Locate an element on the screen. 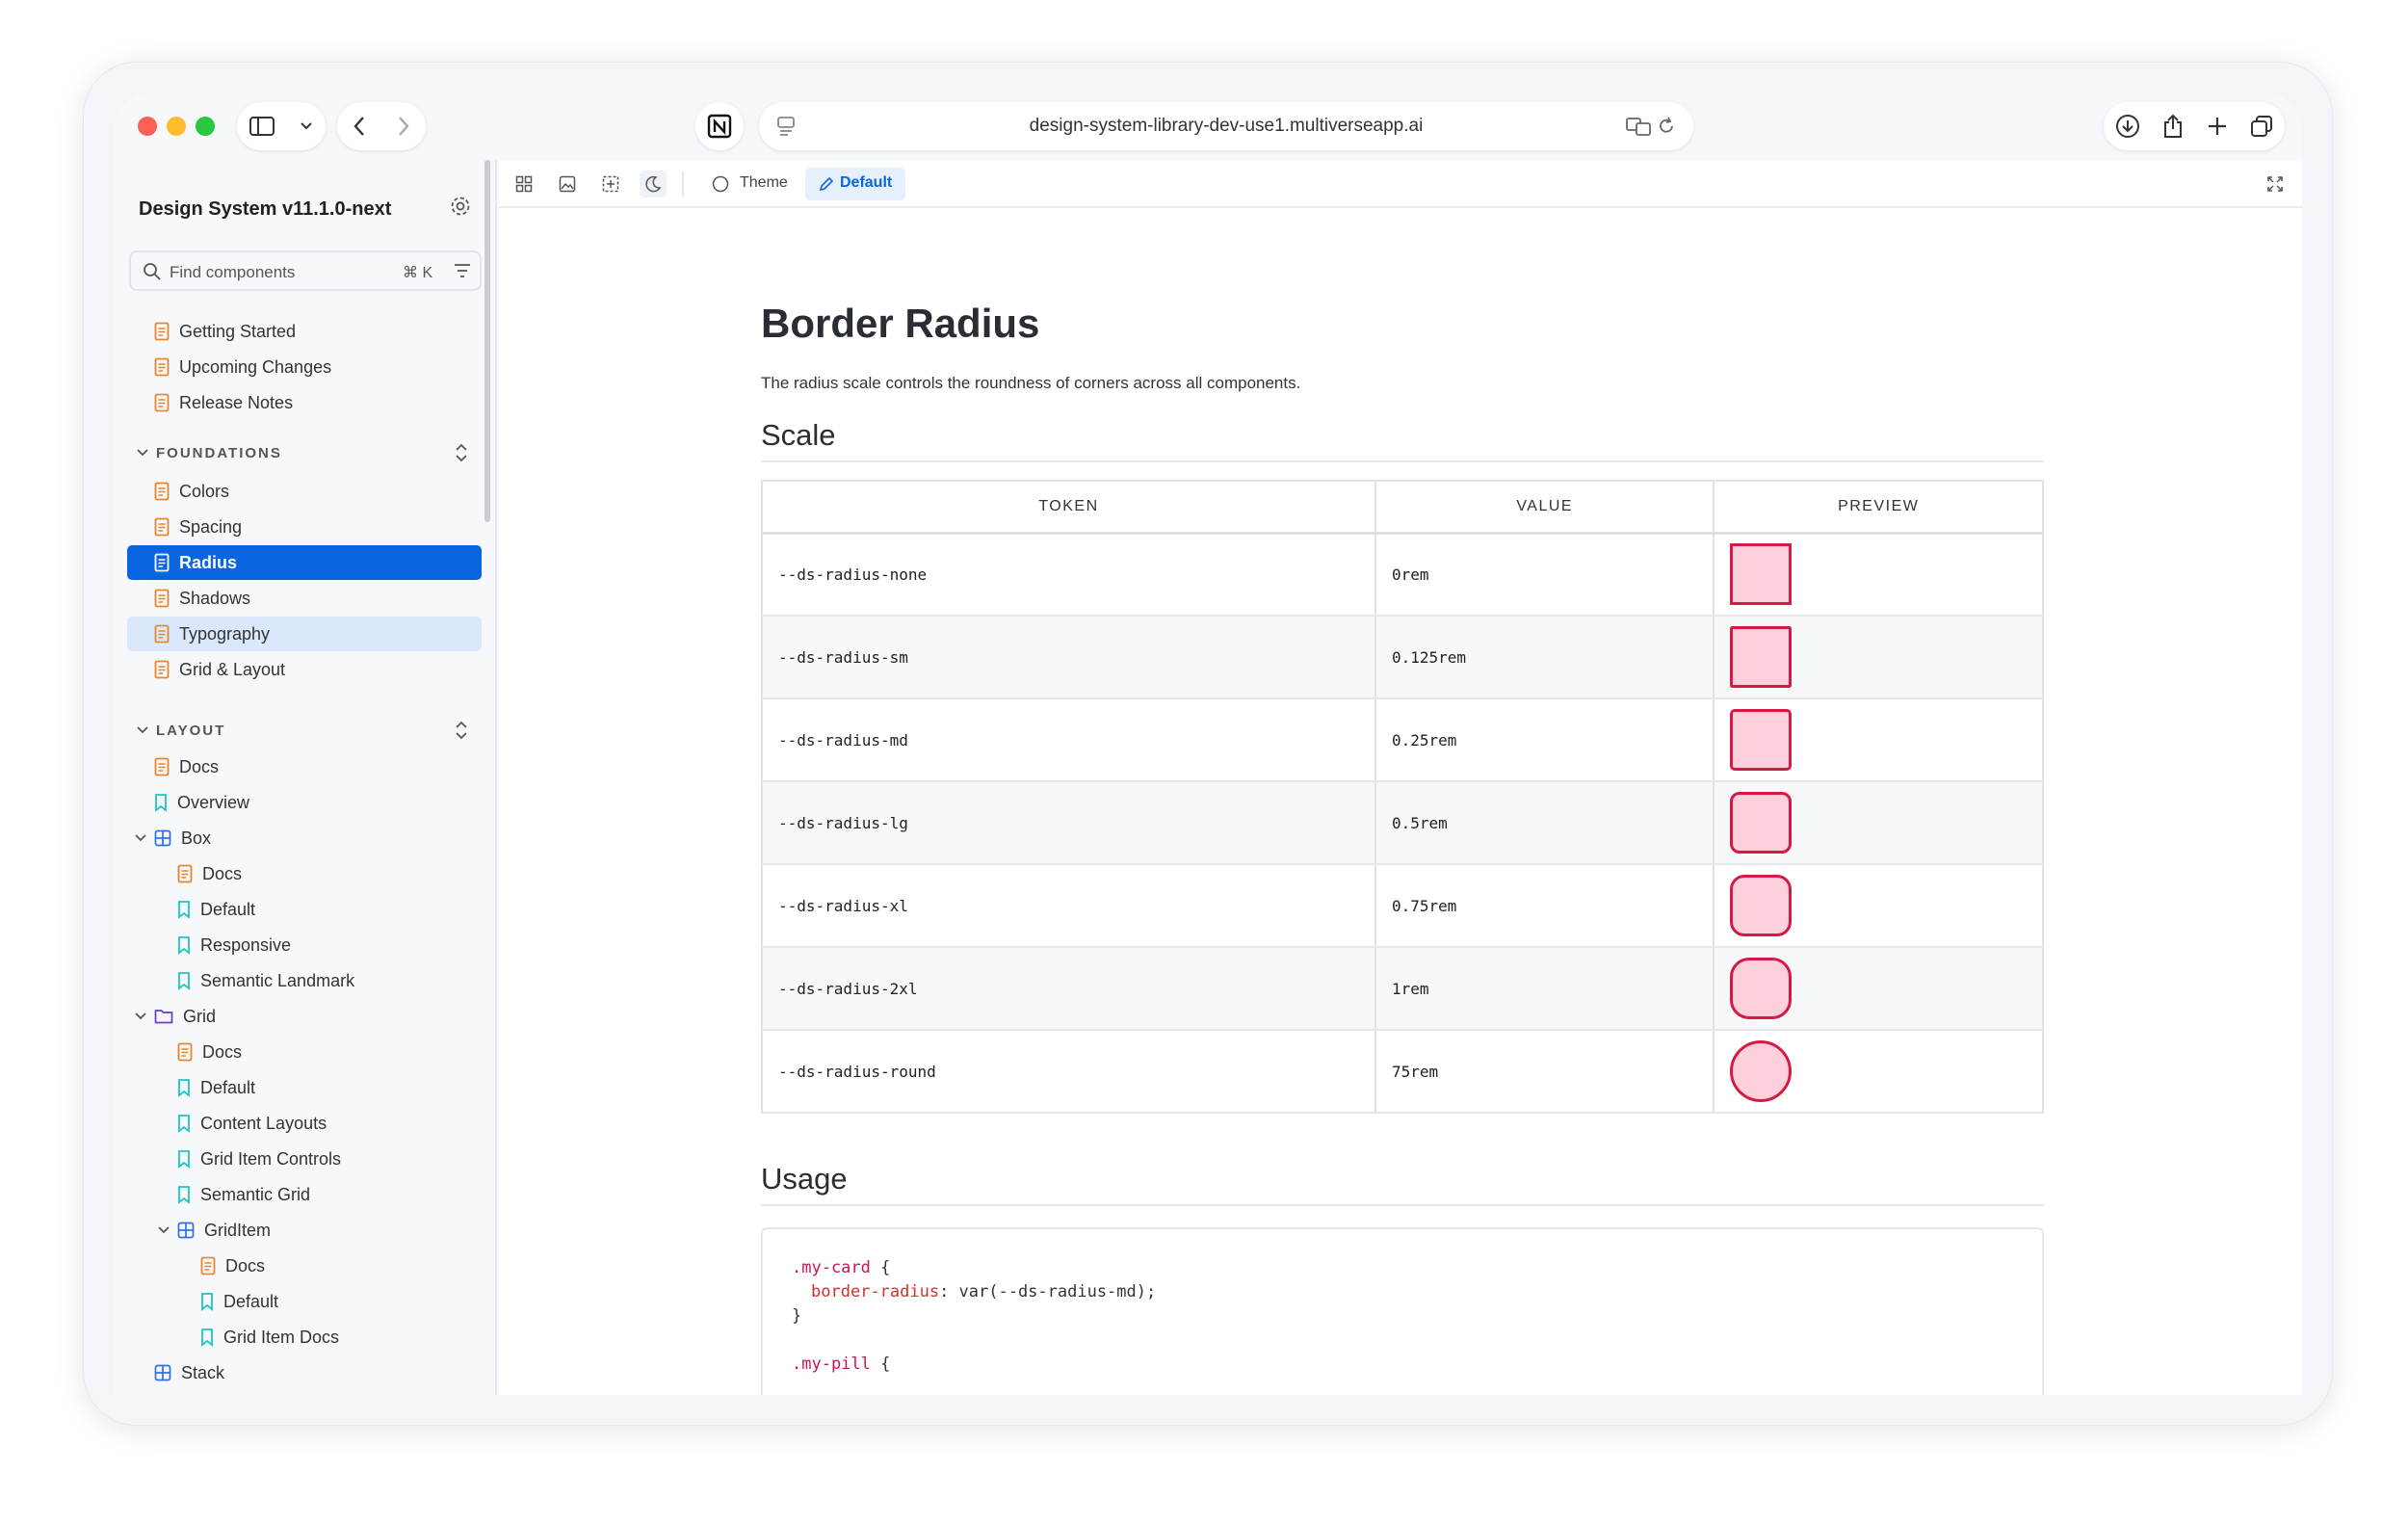  dark-mode-icon is located at coordinates (653, 184).